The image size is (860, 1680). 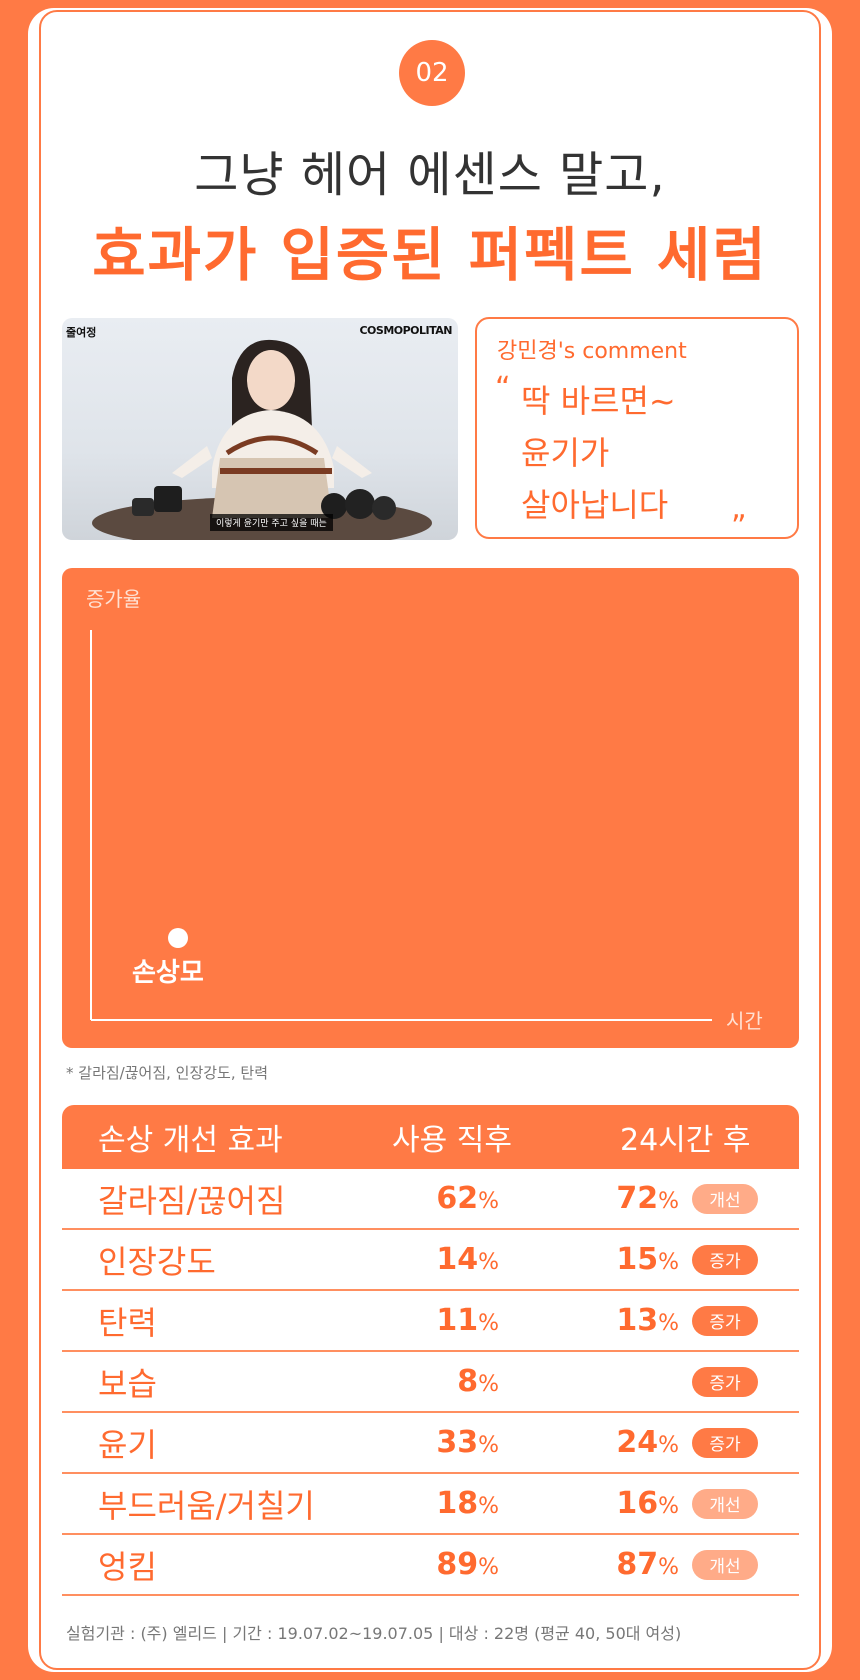 I want to click on after-24h-number: 24, so click(x=637, y=1442).